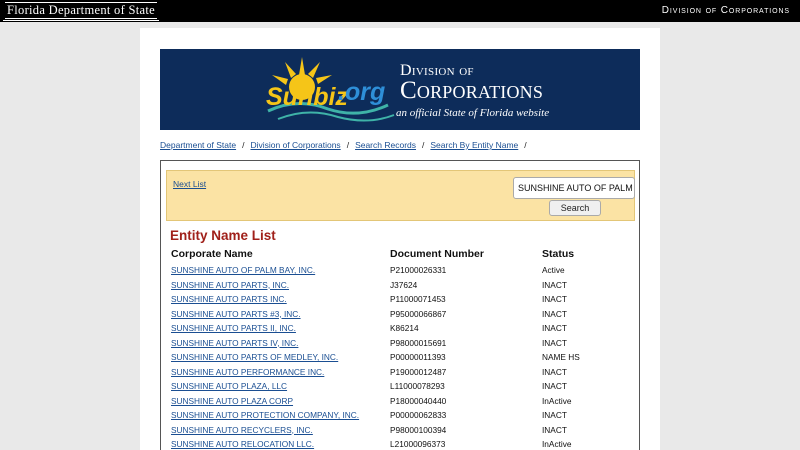 The width and height of the screenshot is (800, 450). I want to click on document-number: P98000100394, so click(418, 429).